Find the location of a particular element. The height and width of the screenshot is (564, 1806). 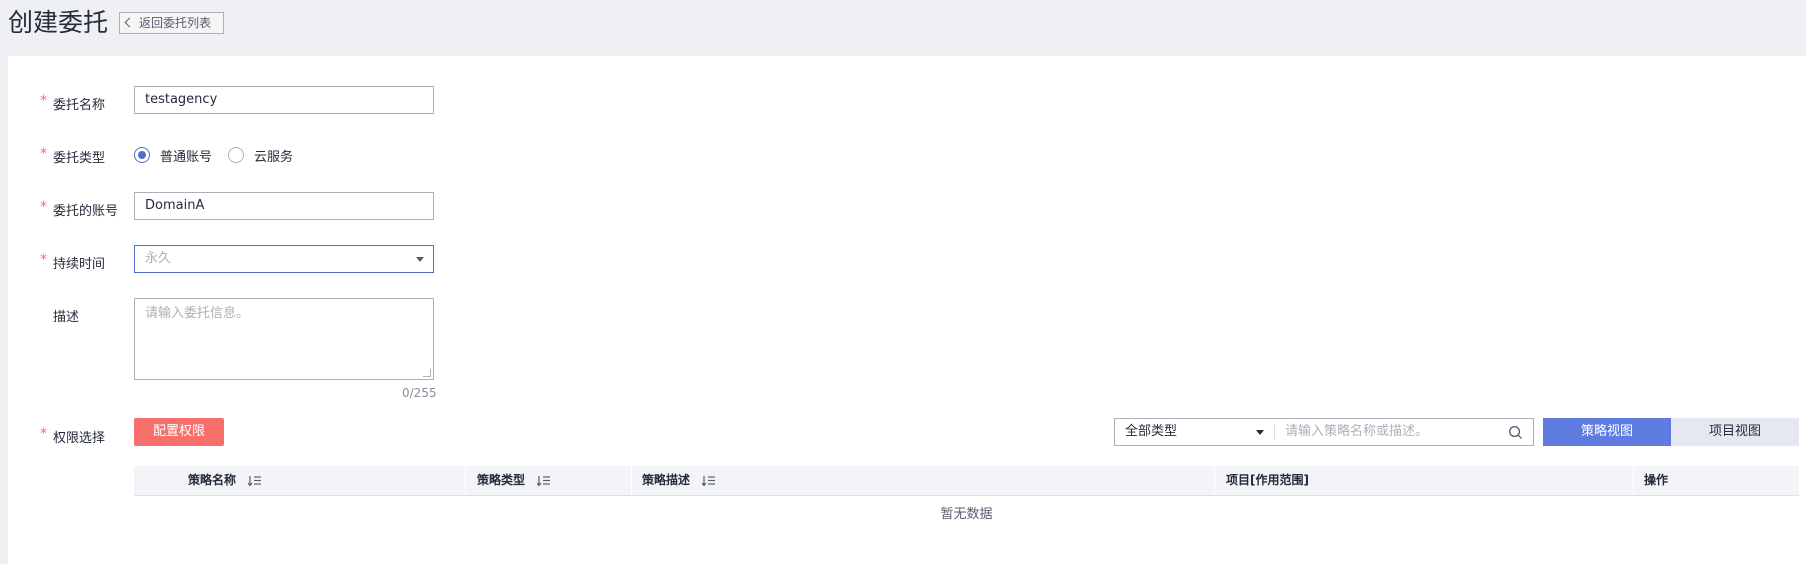

type-label: 委托类型 is located at coordinates (79, 158).